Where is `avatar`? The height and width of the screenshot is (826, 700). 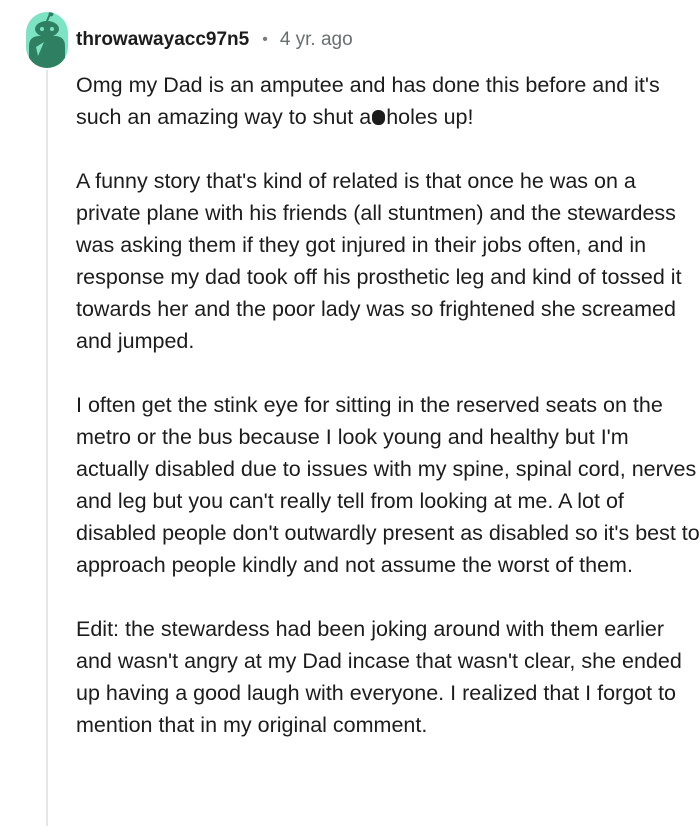 avatar is located at coordinates (47, 40).